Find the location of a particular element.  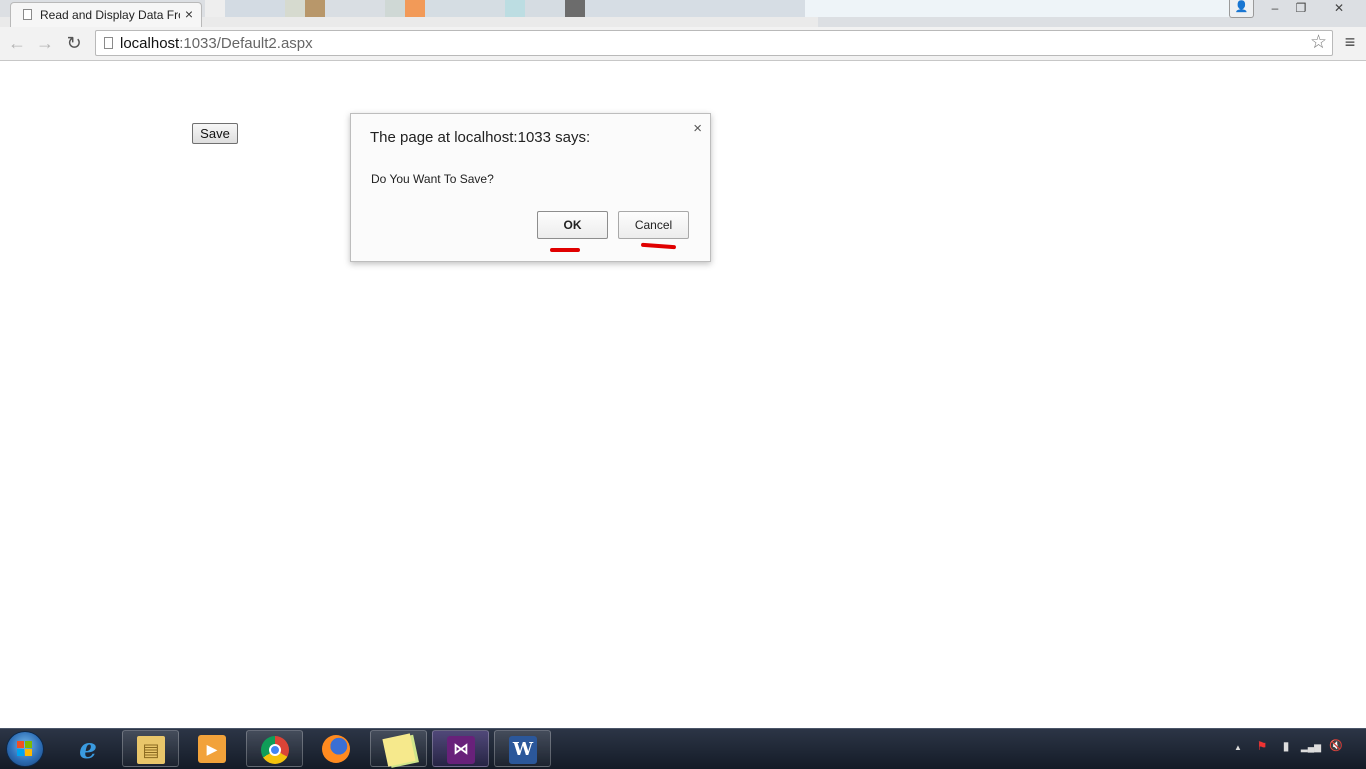

sticky-notes-icon is located at coordinates (399, 750).